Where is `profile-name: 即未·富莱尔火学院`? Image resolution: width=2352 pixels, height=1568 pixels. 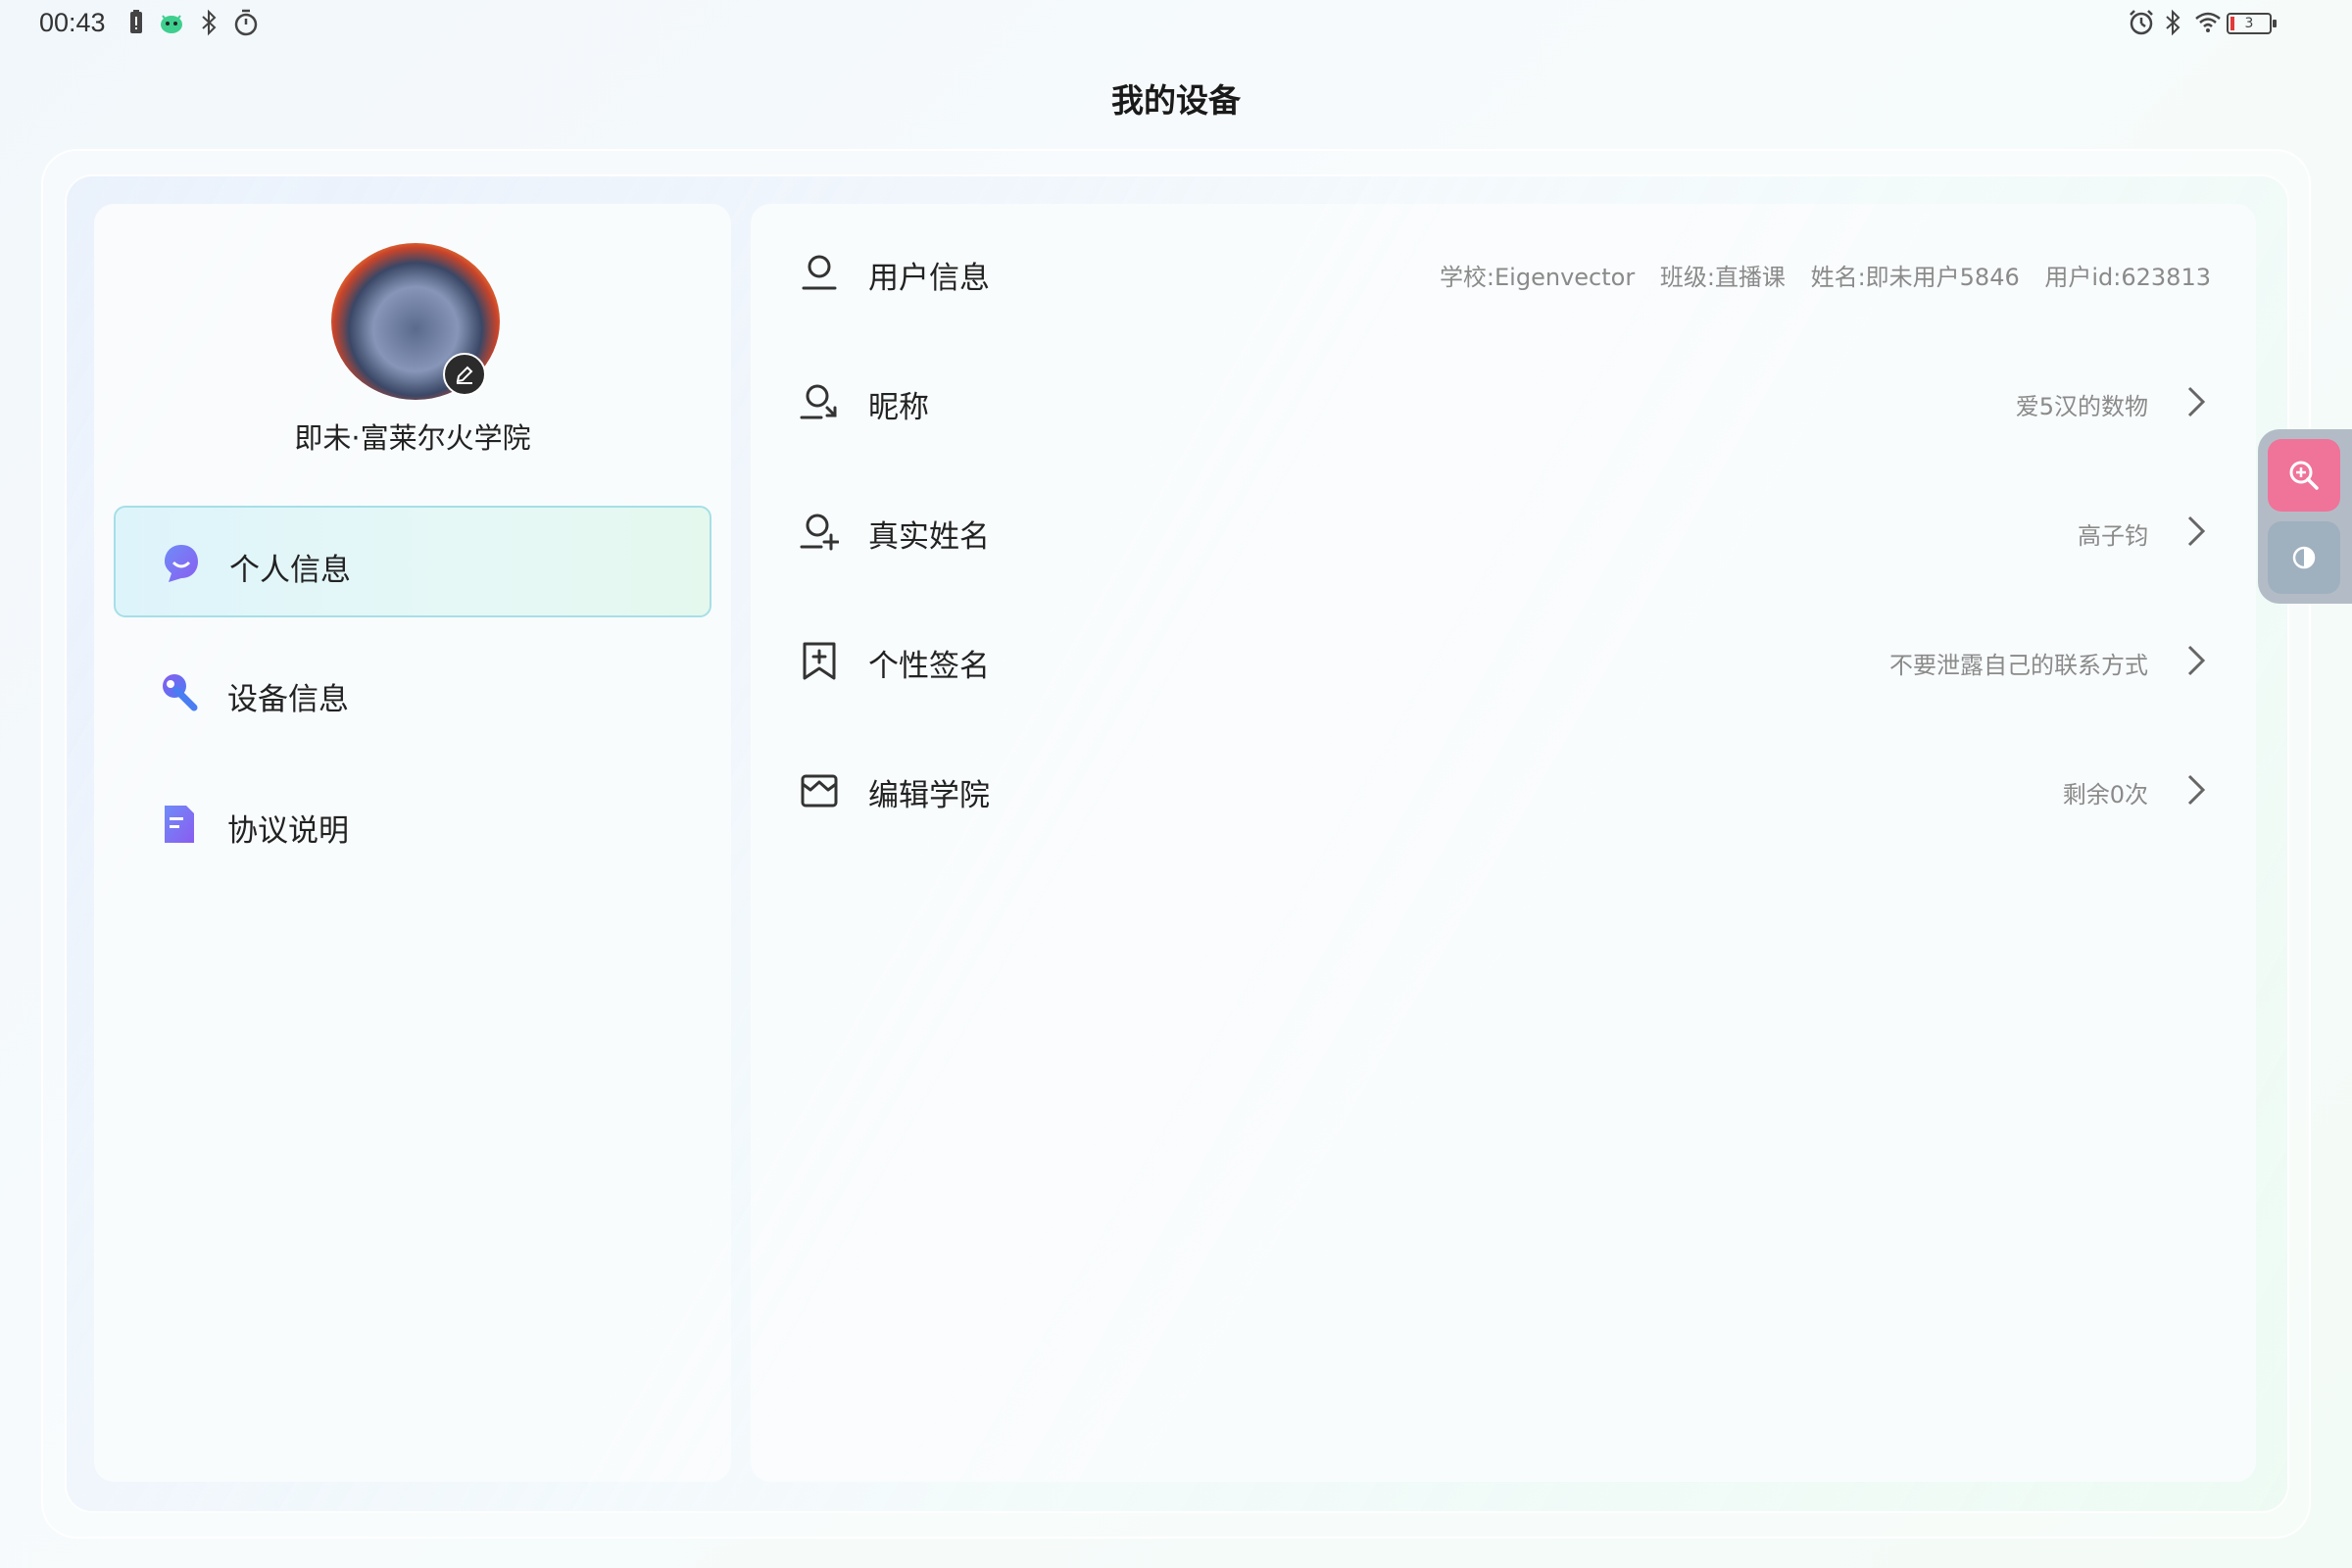 profile-name: 即未·富莱尔火学院 is located at coordinates (412, 438).